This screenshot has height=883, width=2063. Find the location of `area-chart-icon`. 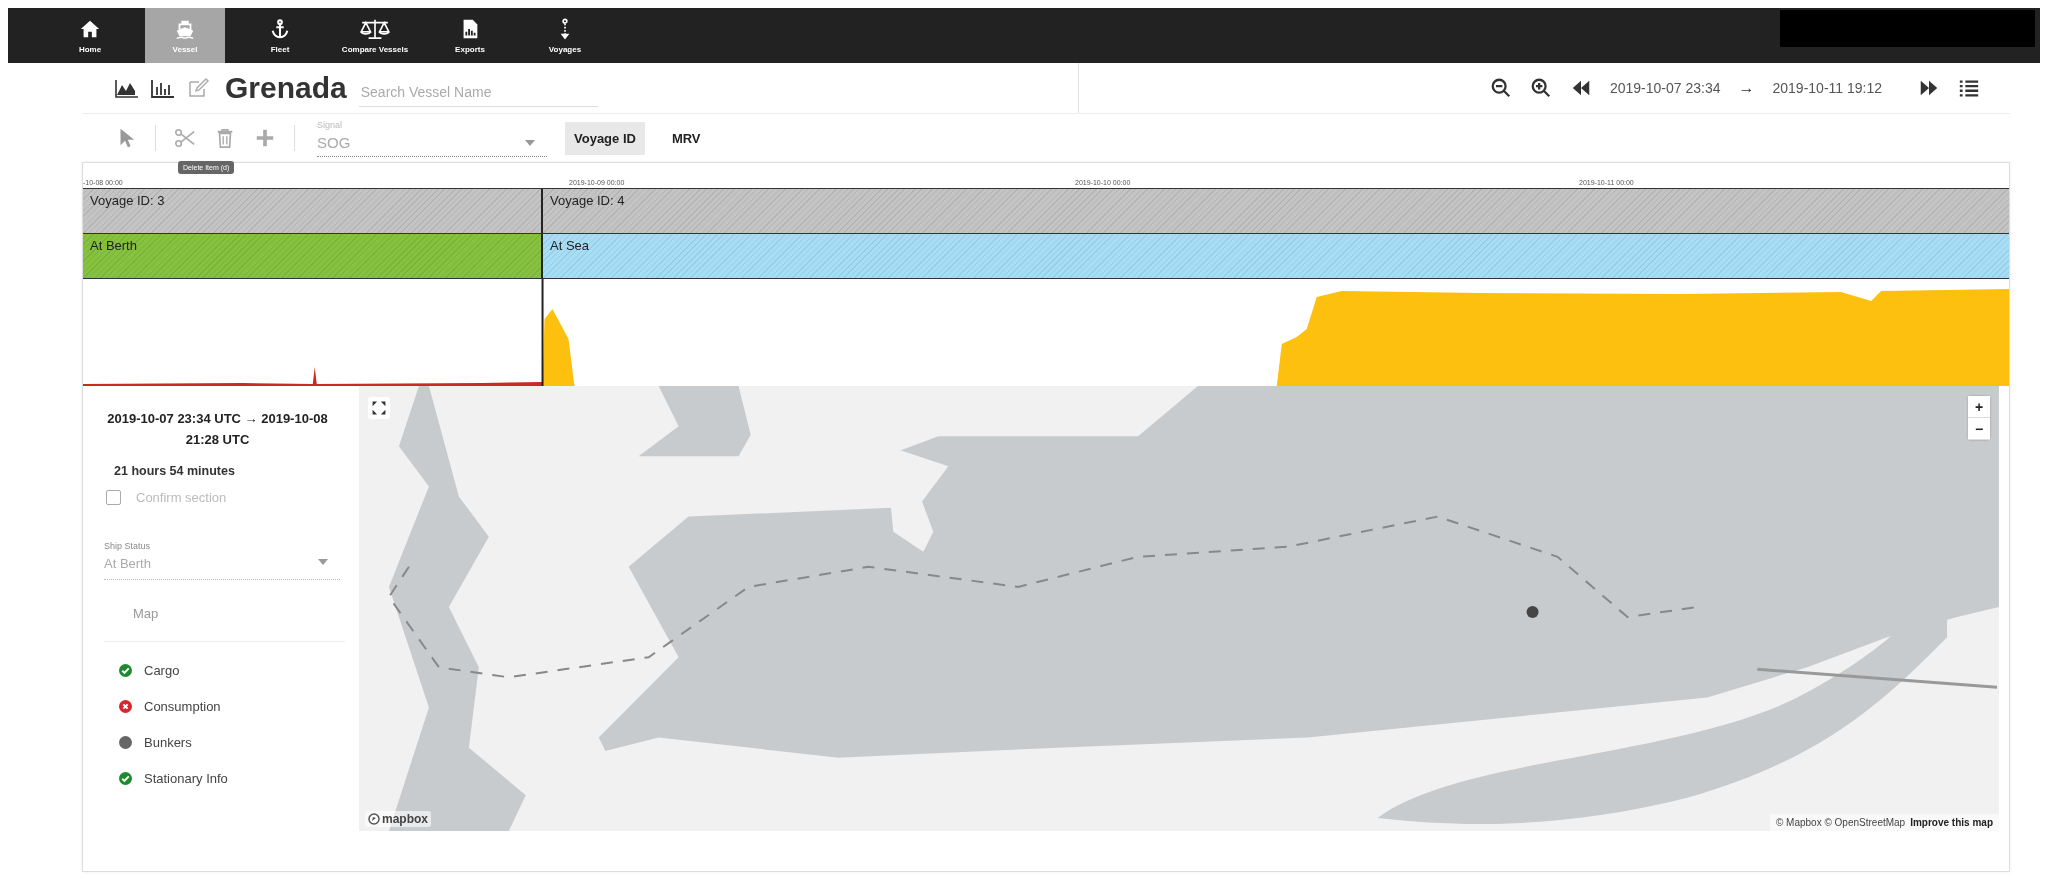

area-chart-icon is located at coordinates (127, 88).